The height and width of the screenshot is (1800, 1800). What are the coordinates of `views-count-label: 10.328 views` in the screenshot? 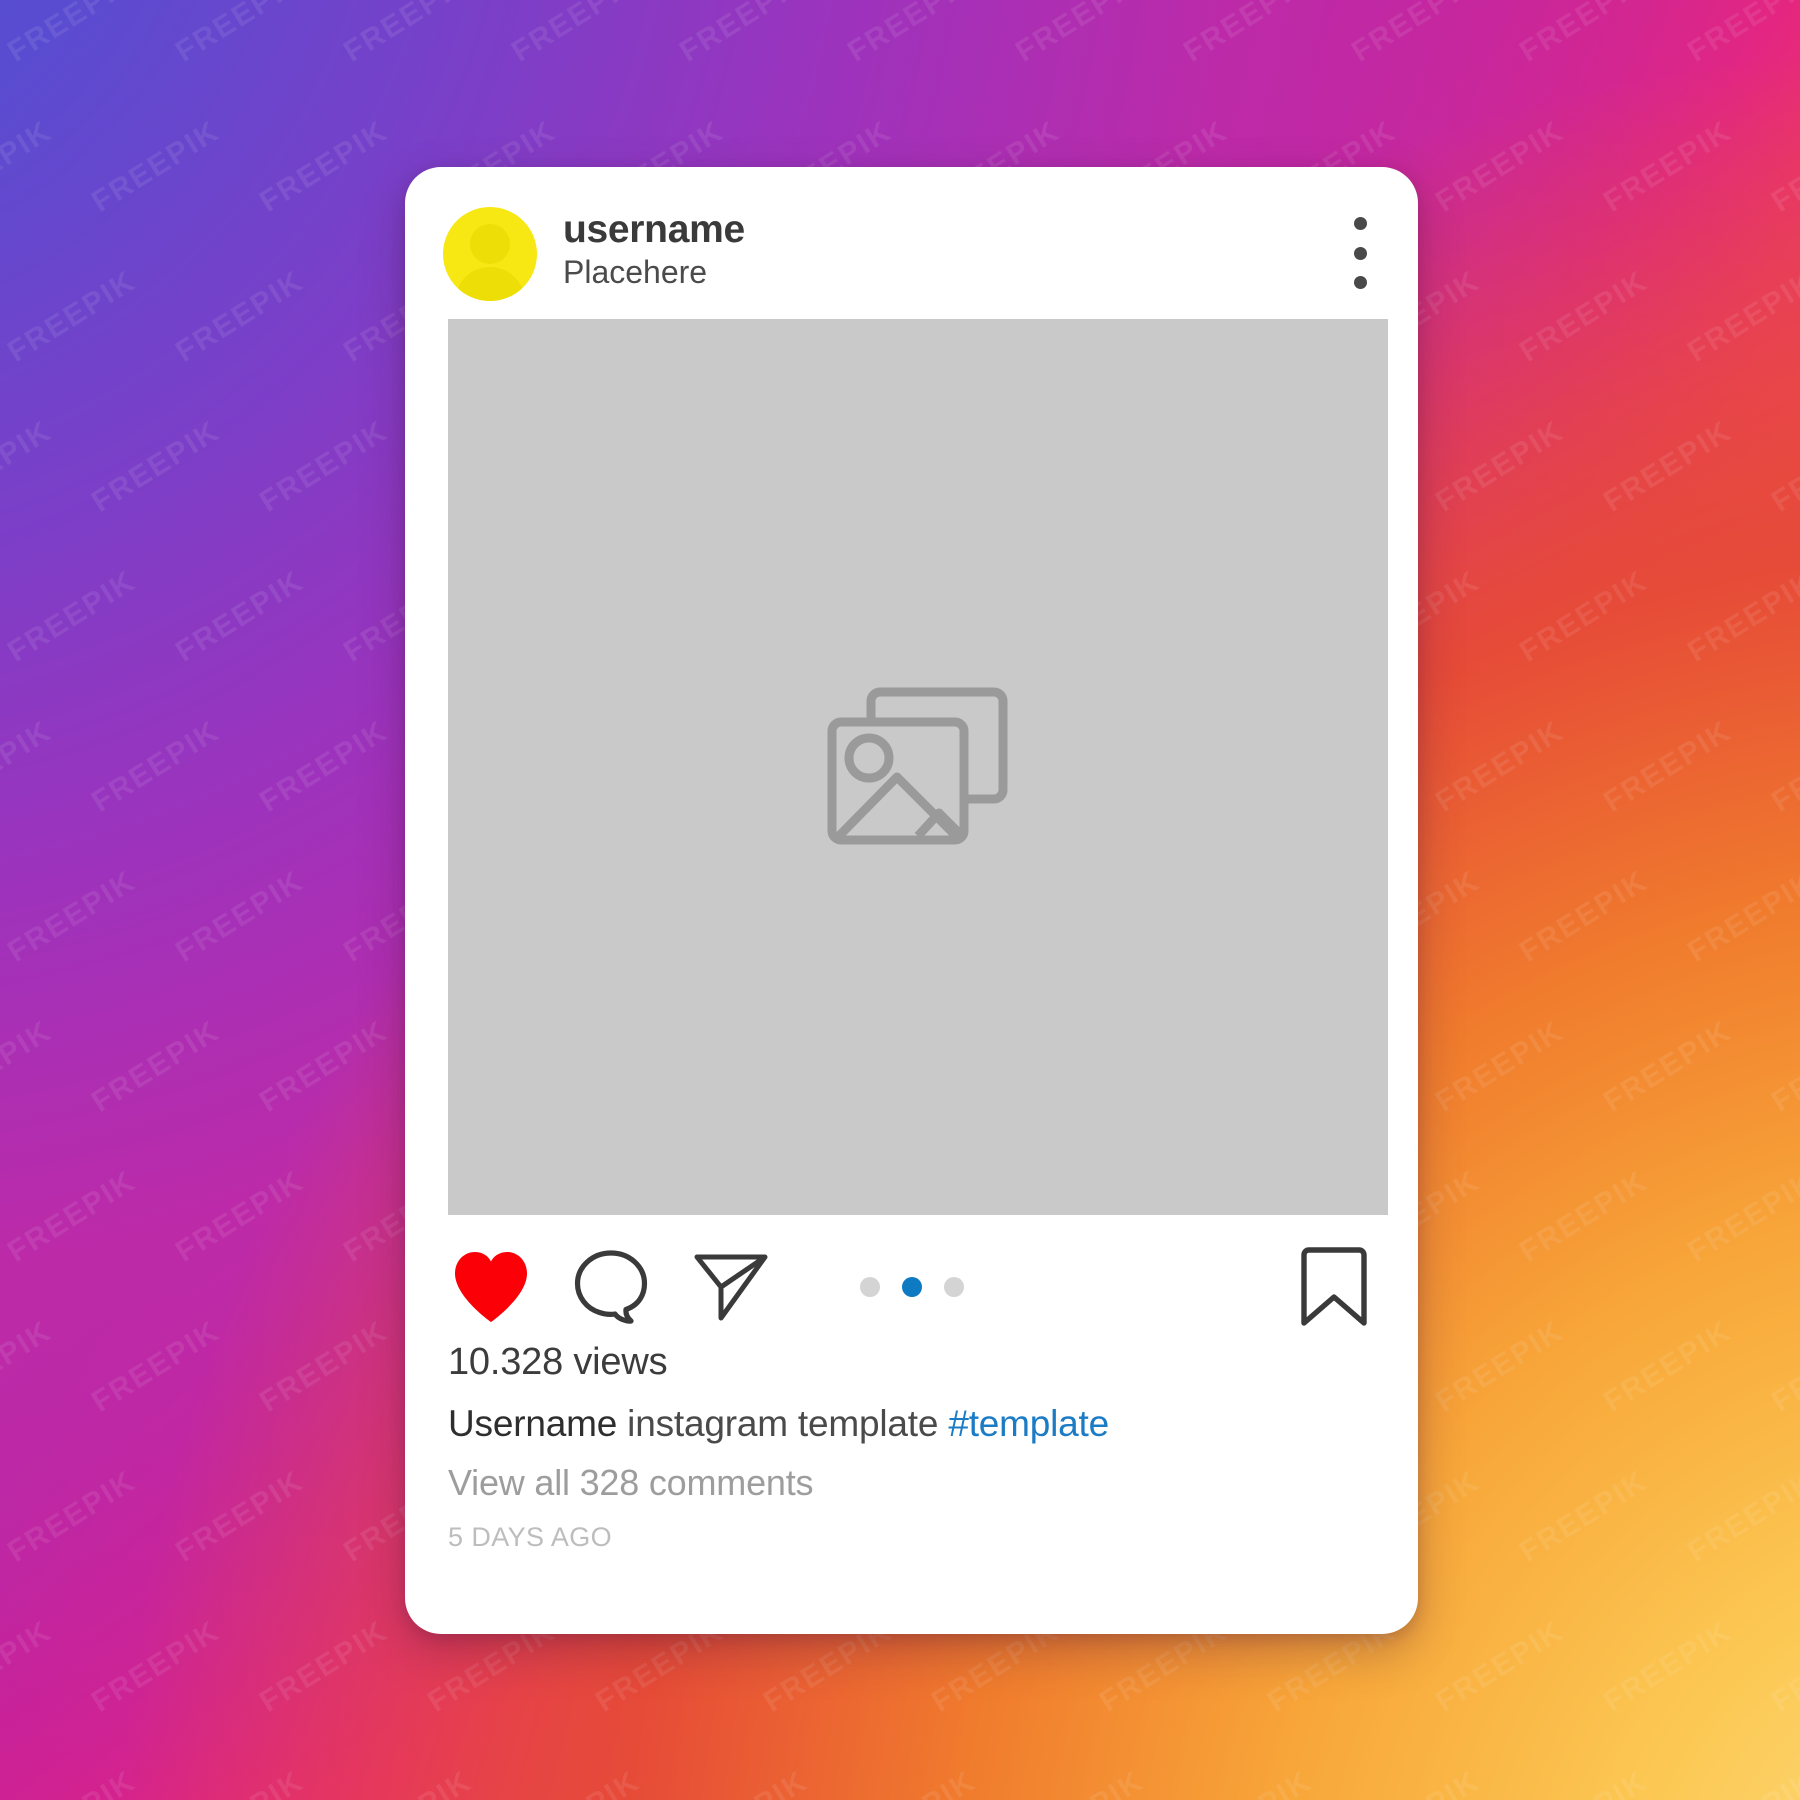 It's located at (558, 1362).